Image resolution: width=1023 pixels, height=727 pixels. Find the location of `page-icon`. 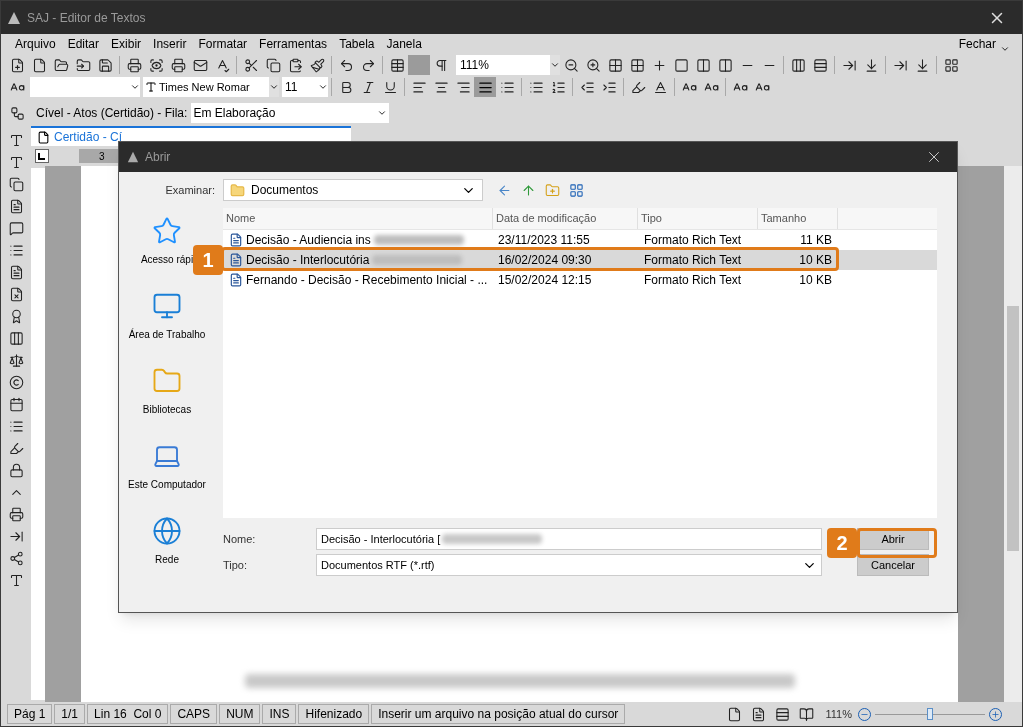

page-icon is located at coordinates (43, 137).